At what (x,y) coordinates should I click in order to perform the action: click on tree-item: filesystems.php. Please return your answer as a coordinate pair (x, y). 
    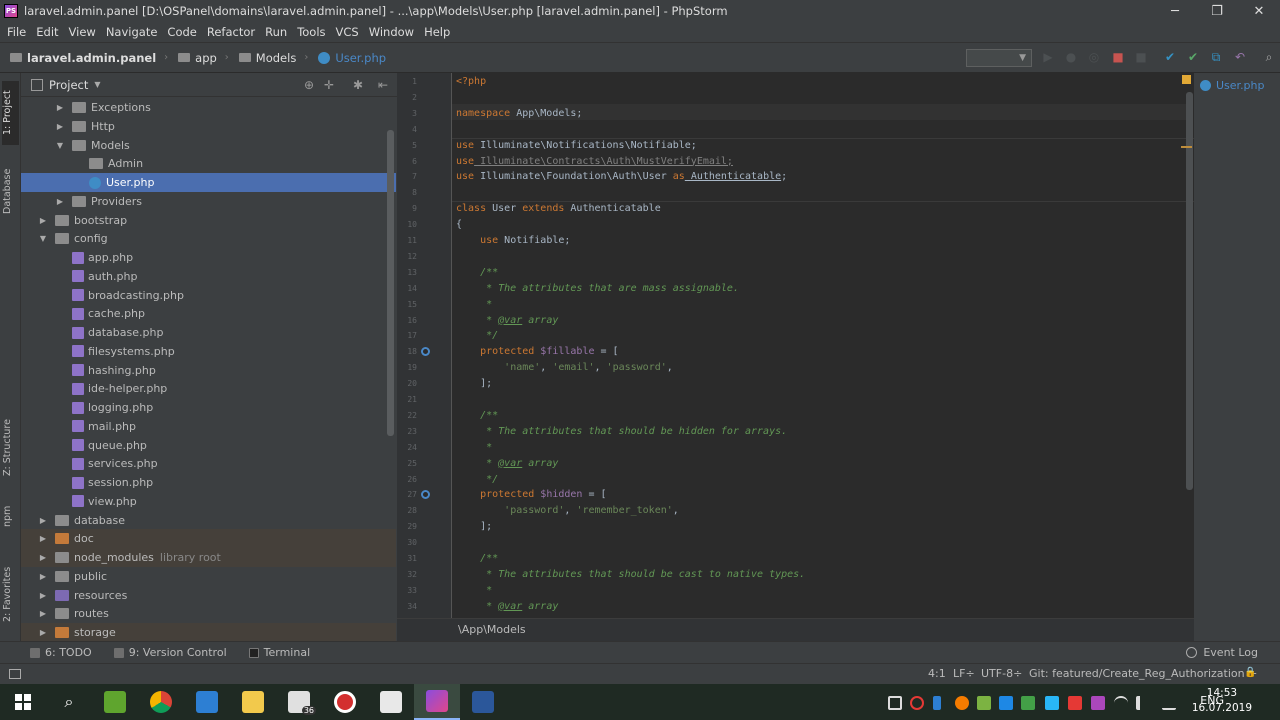
    Looking at the image, I should click on (208, 351).